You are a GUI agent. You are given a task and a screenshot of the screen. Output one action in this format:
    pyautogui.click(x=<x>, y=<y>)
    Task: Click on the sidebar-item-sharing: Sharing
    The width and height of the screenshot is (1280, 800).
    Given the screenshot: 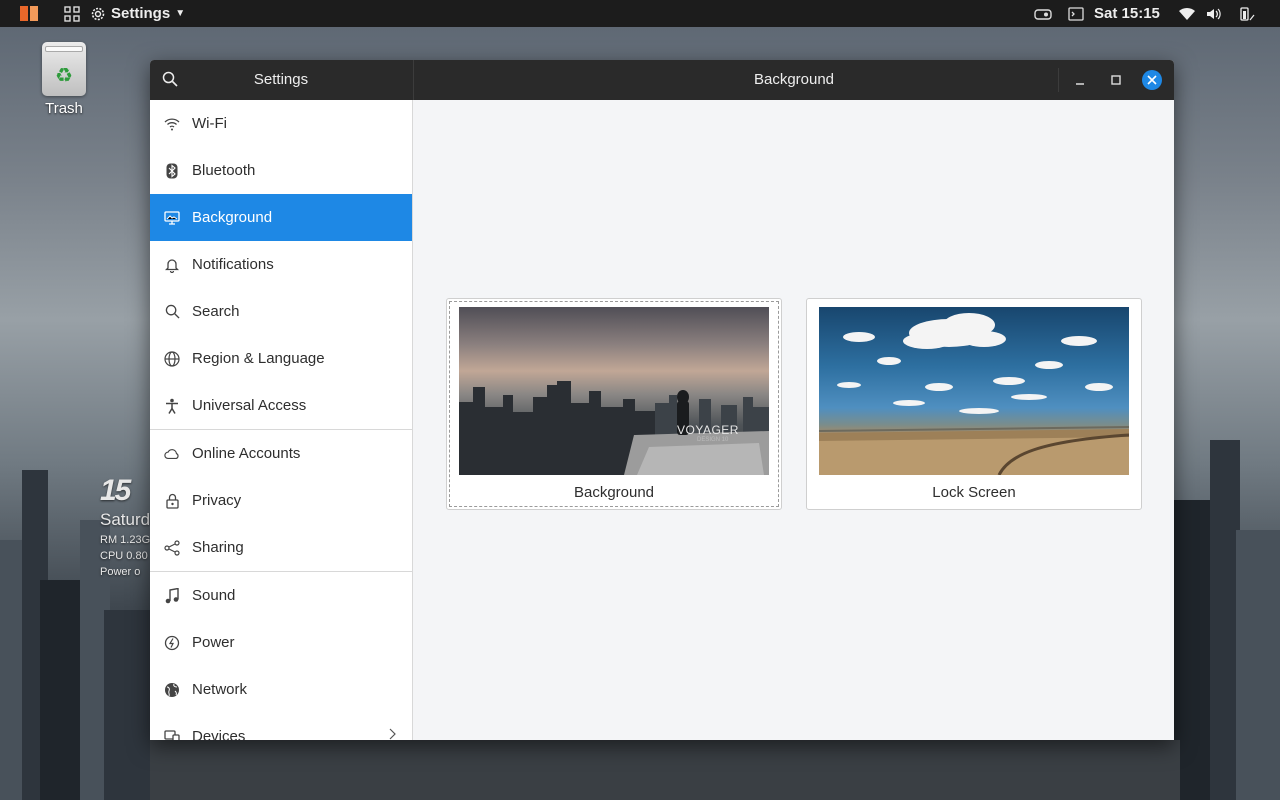 What is the action you would take?
    pyautogui.click(x=281, y=547)
    